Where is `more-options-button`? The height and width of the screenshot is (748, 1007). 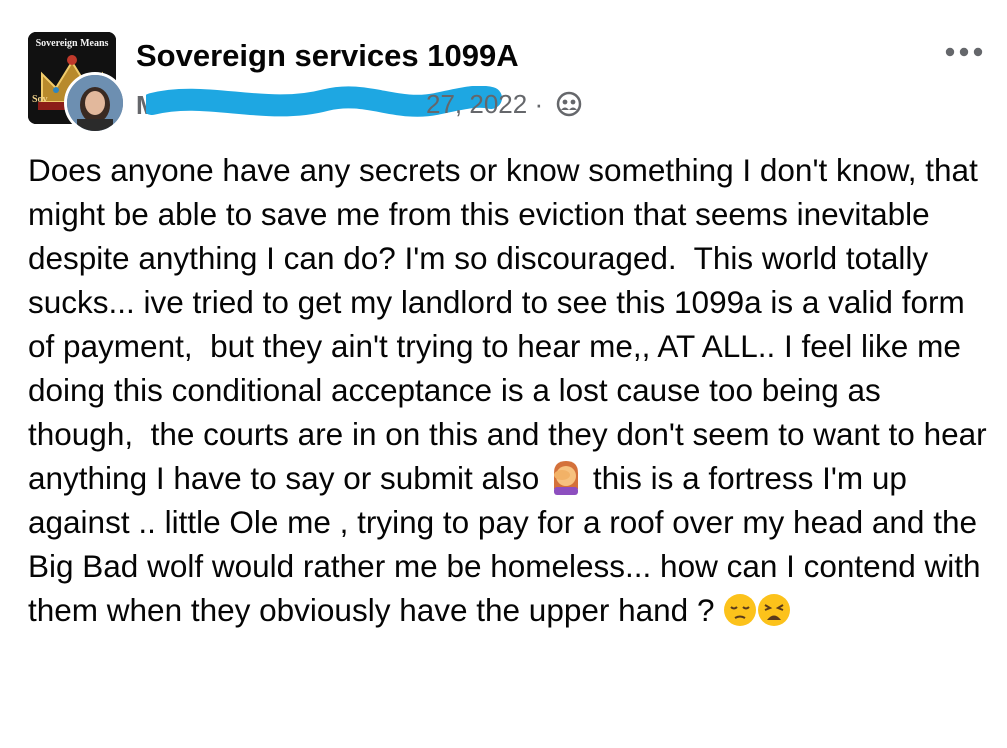
more-options-button is located at coordinates (964, 52).